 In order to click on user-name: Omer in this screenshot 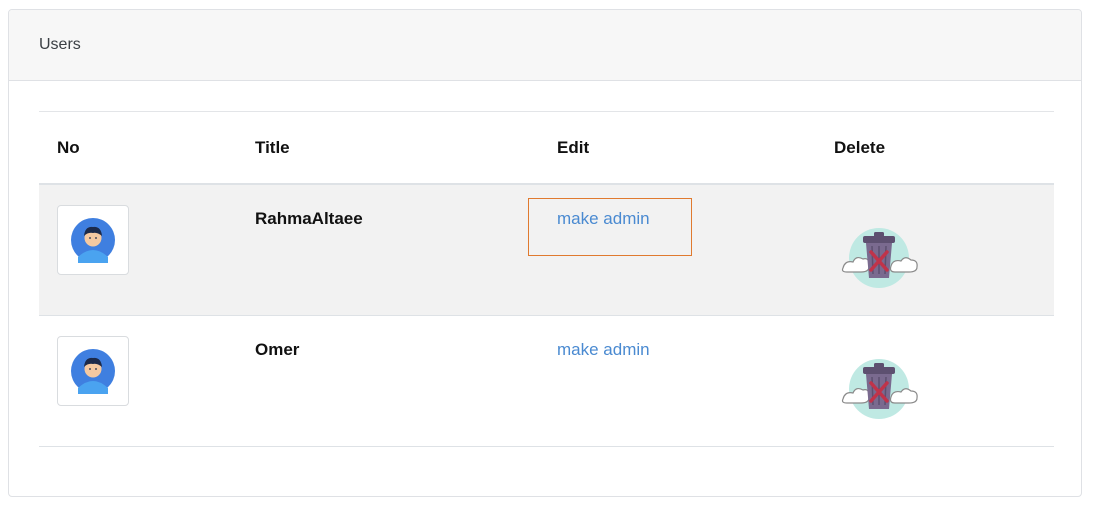, I will do `click(277, 349)`.